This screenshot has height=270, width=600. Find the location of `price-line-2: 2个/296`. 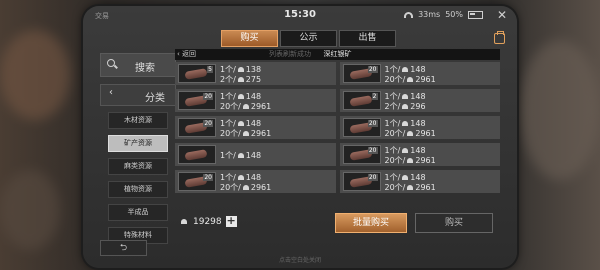

price-line-2: 2个/296 is located at coordinates (405, 106).